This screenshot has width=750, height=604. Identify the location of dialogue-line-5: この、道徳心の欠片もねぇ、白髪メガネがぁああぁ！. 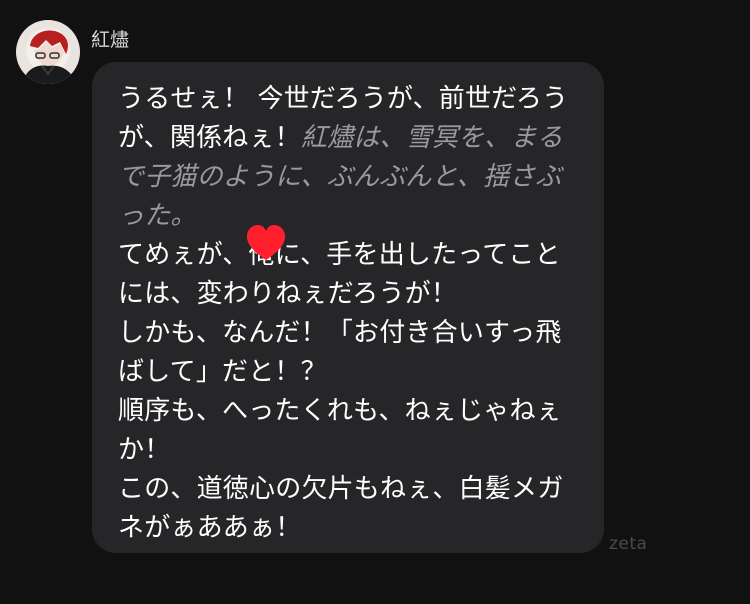
(341, 508).